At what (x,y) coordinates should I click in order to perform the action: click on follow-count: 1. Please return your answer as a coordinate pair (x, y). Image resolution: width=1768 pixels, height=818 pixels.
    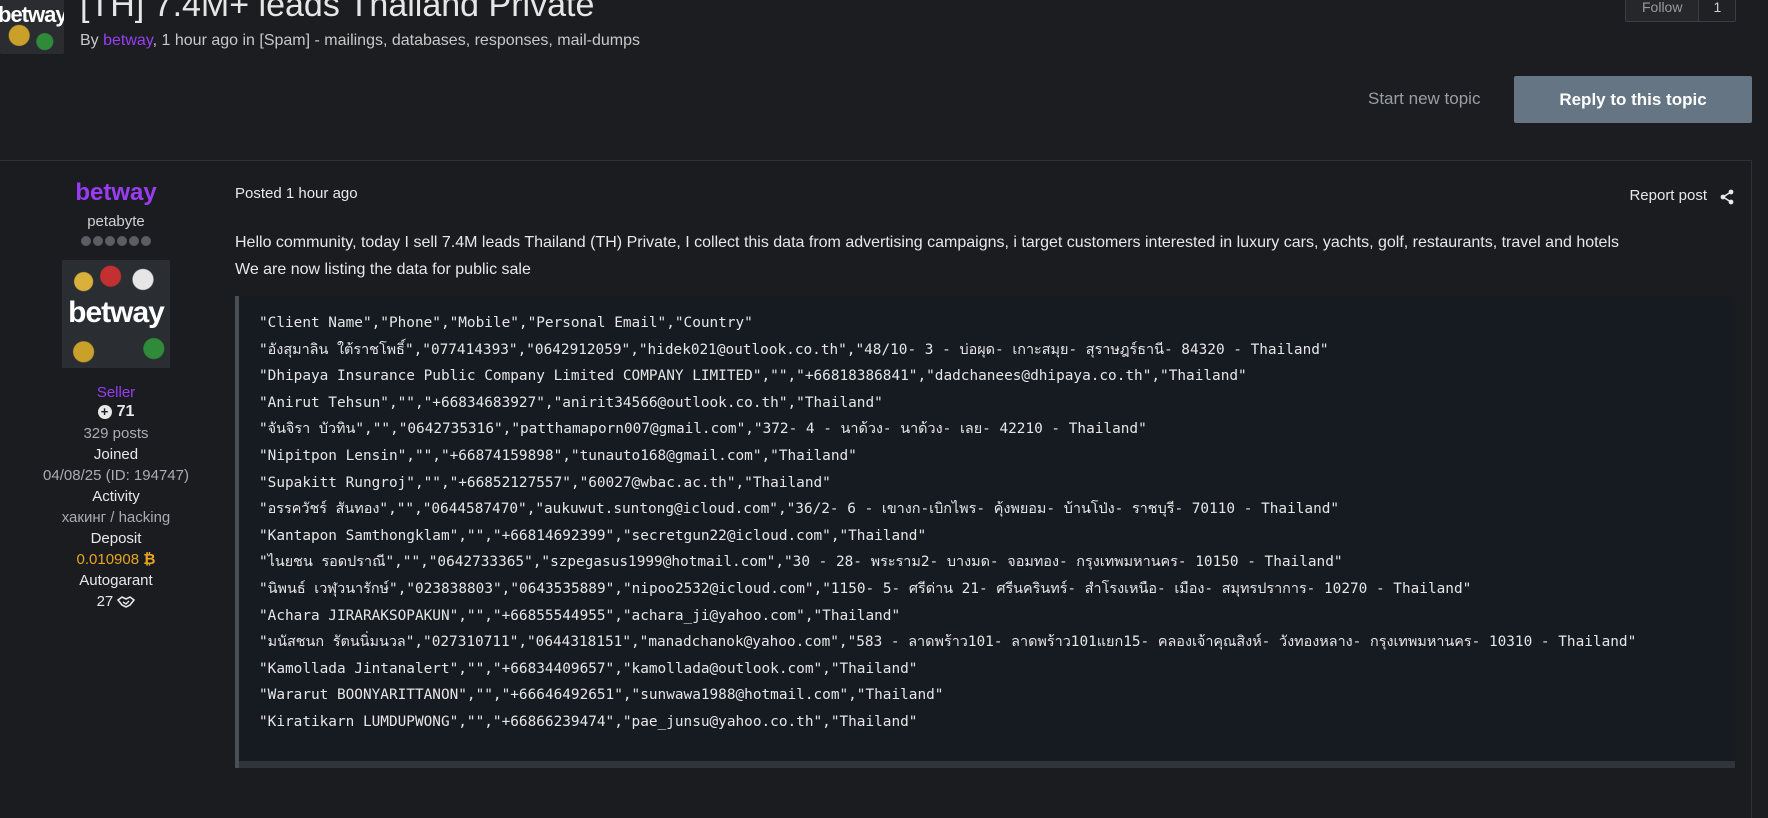
    Looking at the image, I should click on (1717, 10).